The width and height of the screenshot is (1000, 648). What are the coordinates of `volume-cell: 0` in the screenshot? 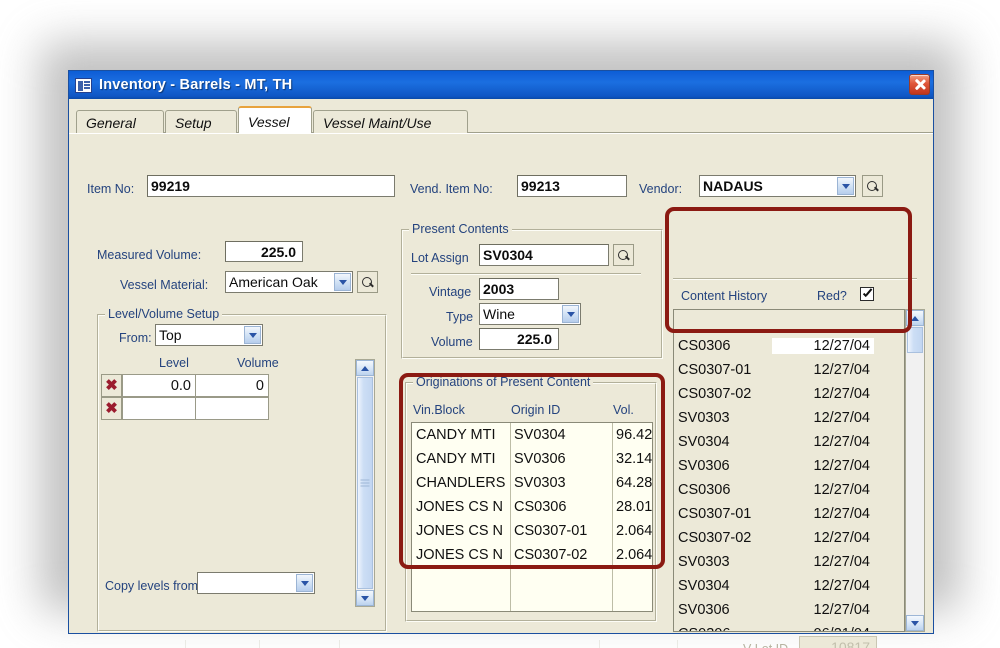 It's located at (232, 385).